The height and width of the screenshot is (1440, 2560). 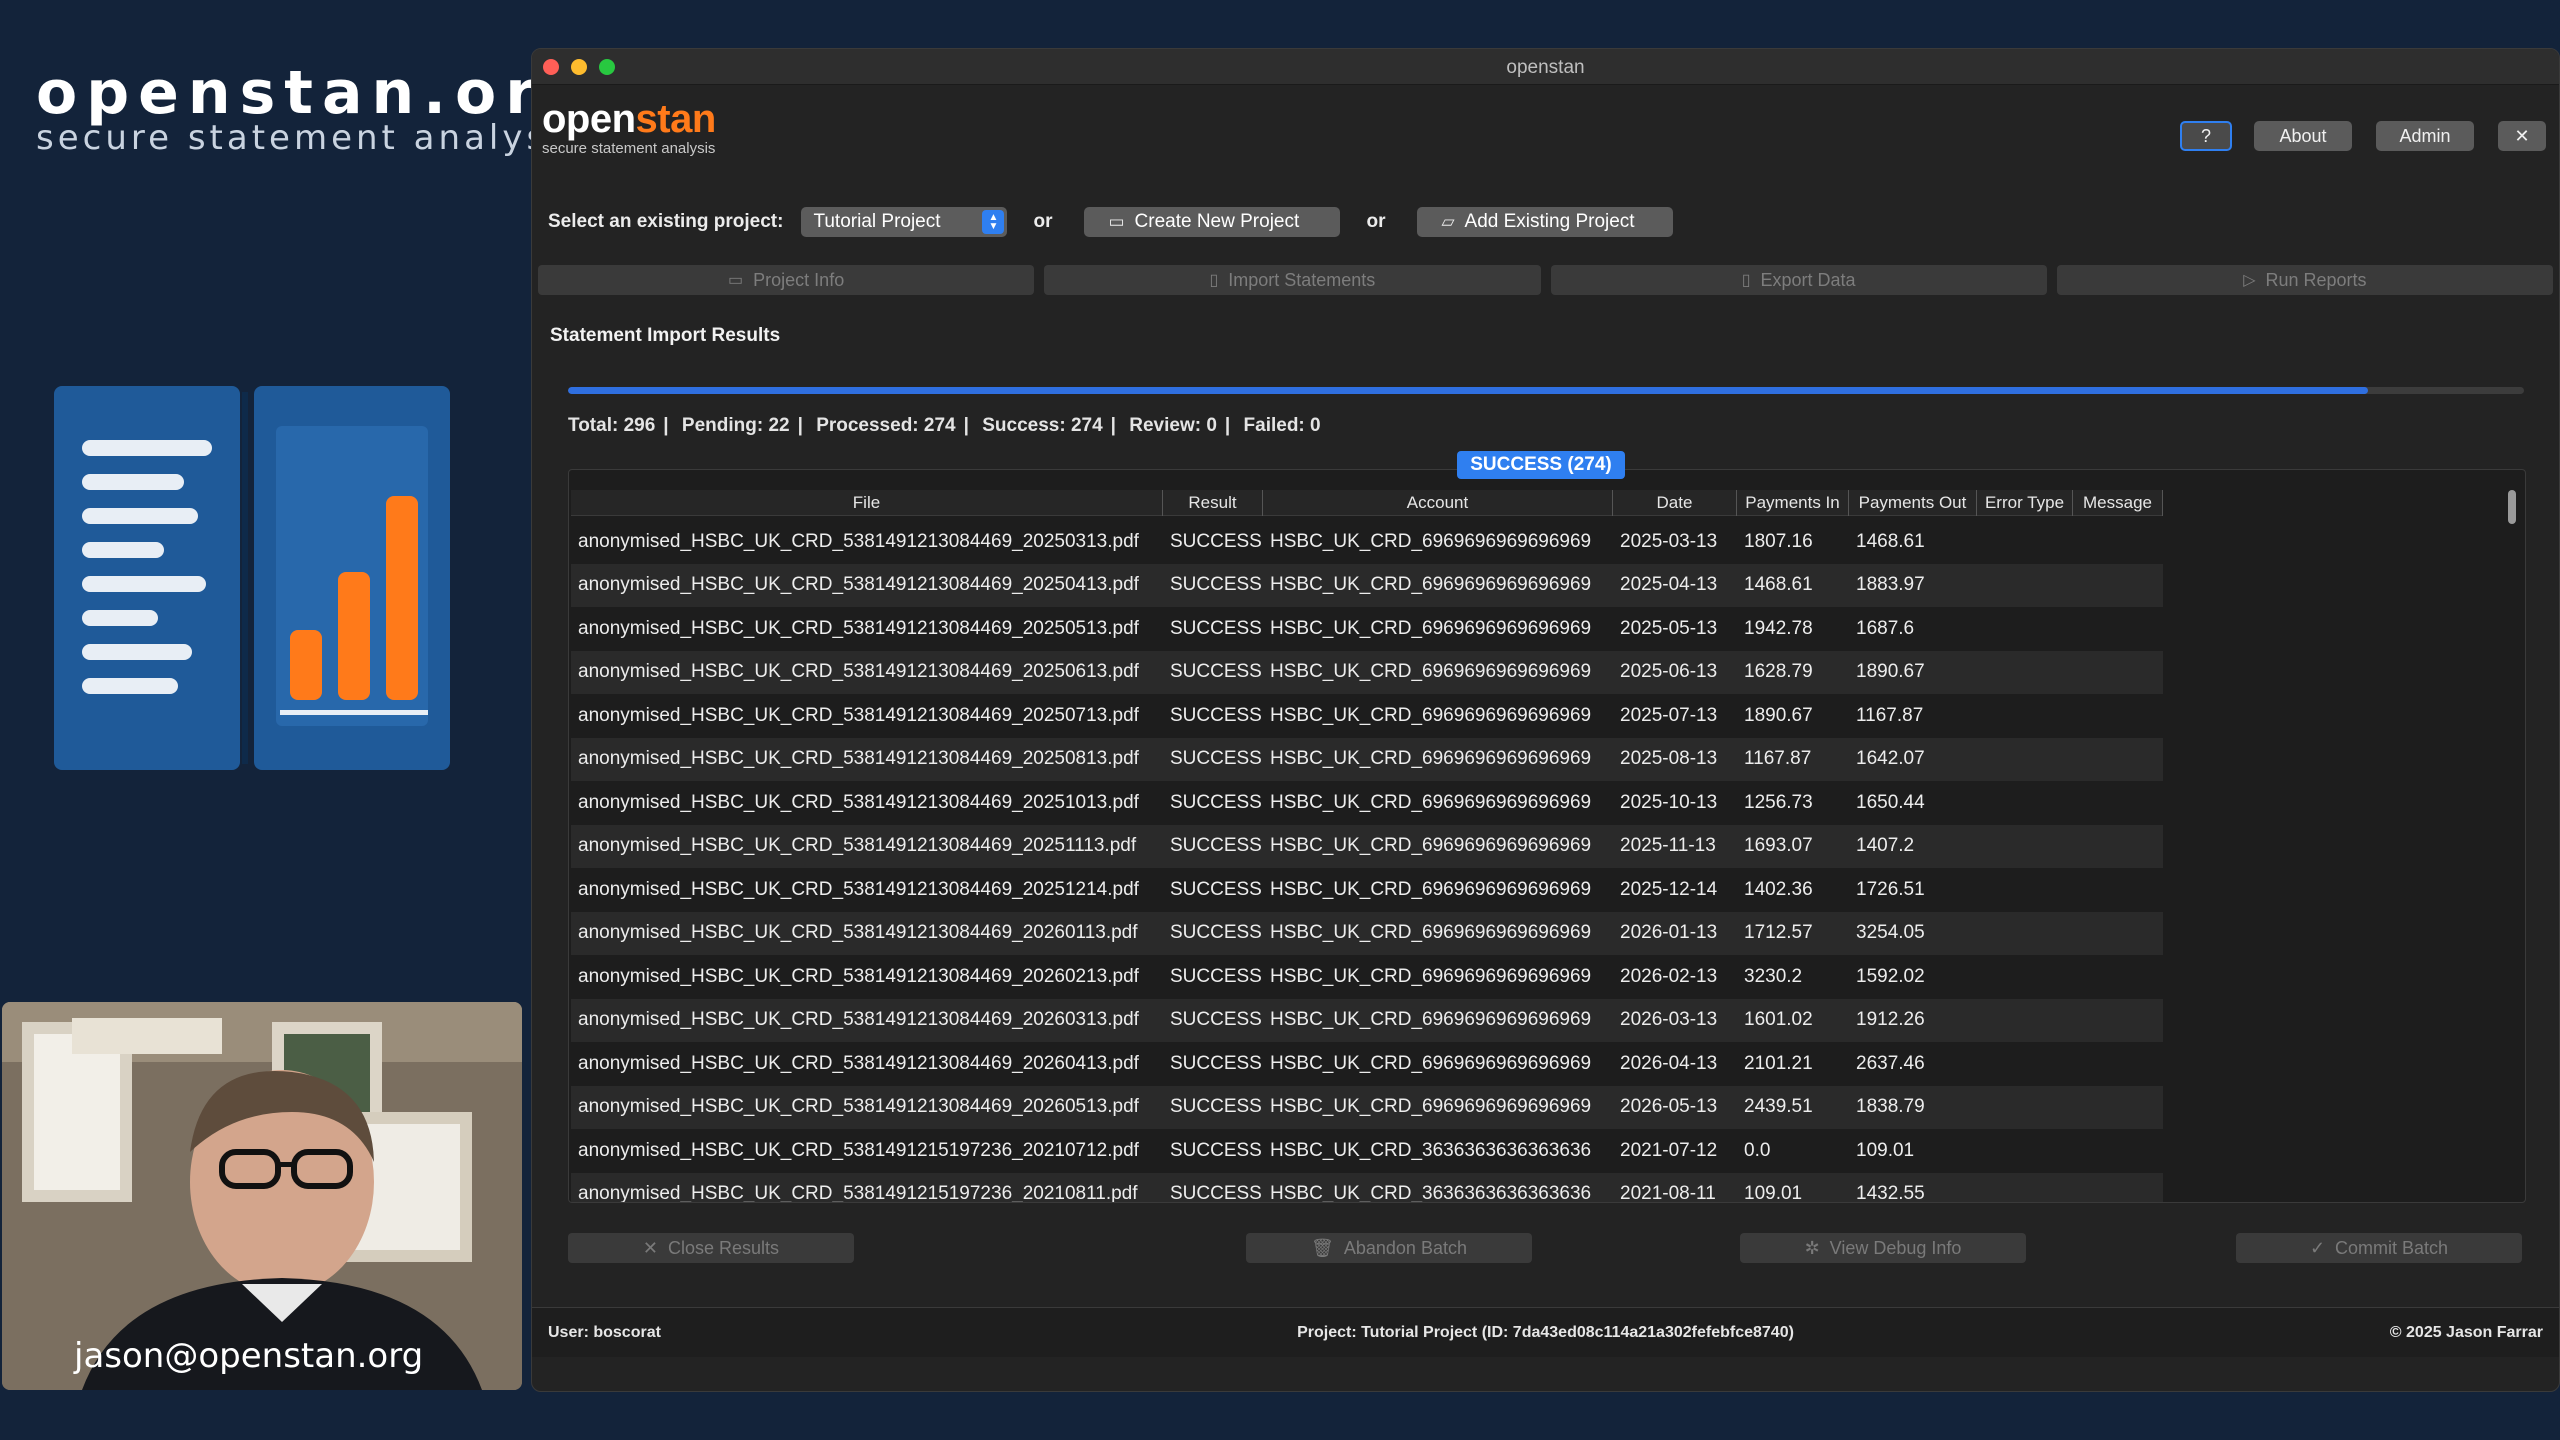 What do you see at coordinates (1669, 759) in the screenshot?
I see `cell-date: 2025-08-13` at bounding box center [1669, 759].